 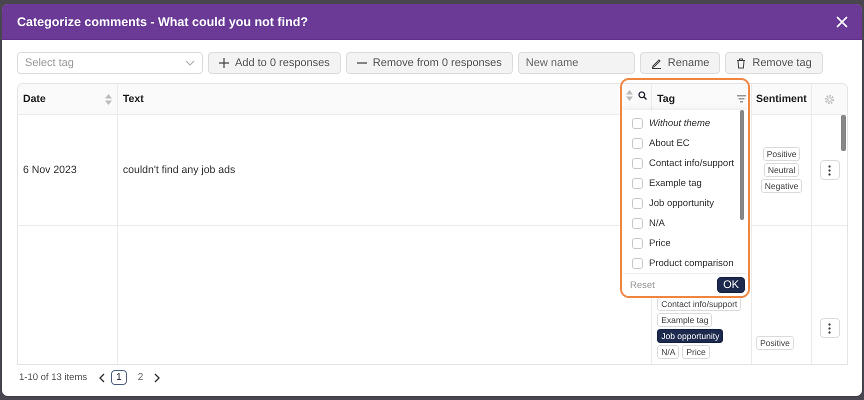 What do you see at coordinates (179, 170) in the screenshot?
I see `comment-text: couldn't find any job ads` at bounding box center [179, 170].